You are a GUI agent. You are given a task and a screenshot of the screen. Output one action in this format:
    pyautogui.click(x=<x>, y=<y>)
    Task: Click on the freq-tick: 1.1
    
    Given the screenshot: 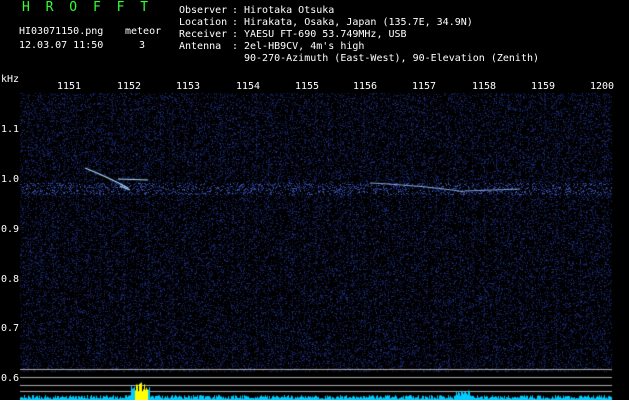 What is the action you would take?
    pyautogui.click(x=10, y=129)
    